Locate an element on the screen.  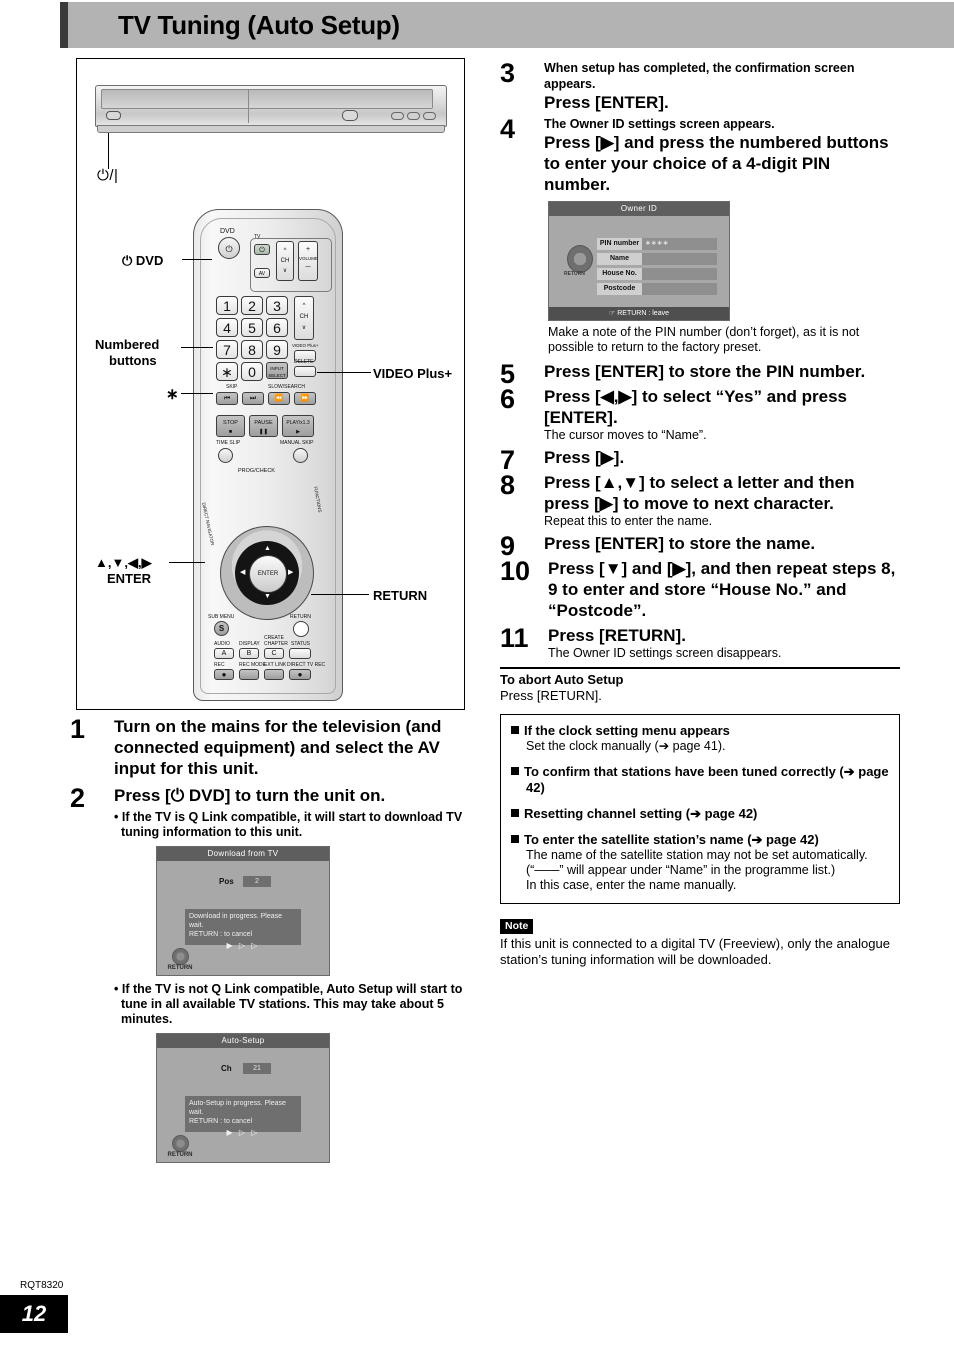
info-item-reset: Resetting channel setting (➔ page 42) is located at coordinates (700, 814).